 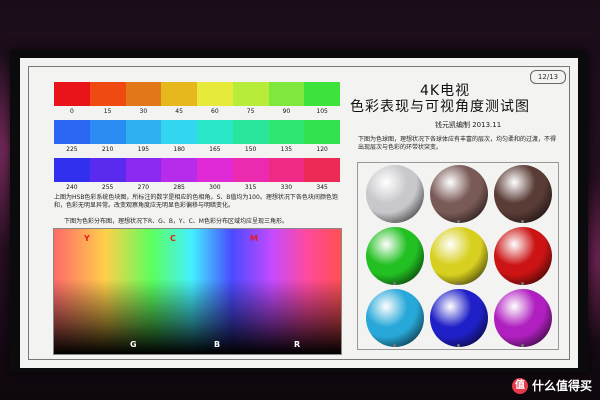 I want to click on spectrum-label-b: B, so click(x=217, y=344).